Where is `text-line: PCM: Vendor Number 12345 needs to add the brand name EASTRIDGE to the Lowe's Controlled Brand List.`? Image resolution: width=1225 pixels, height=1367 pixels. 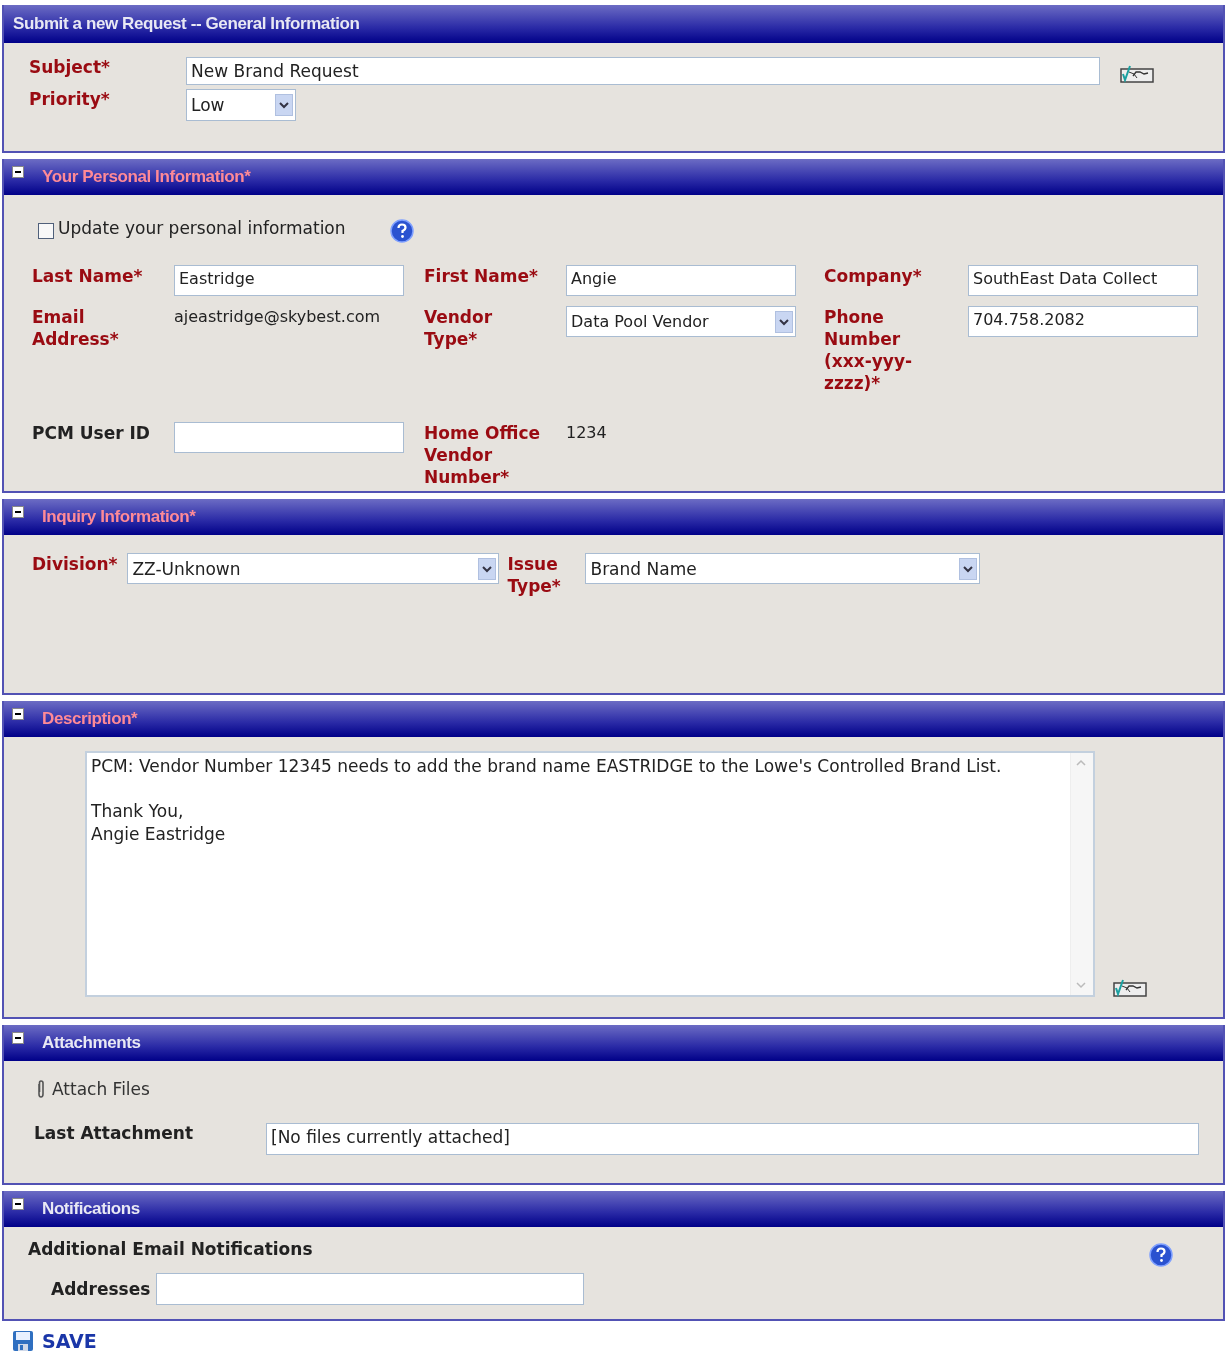 text-line: PCM: Vendor Number 12345 needs to add the brand name EASTRIDGE to the Lowe's Controlled Brand List. is located at coordinates (547, 766).